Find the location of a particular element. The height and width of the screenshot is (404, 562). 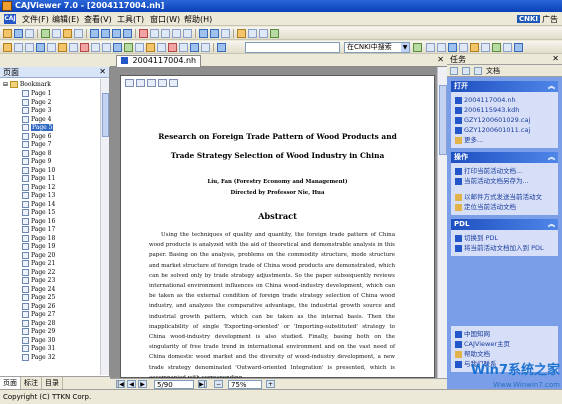

save-icon is located at coordinates (18, 33).